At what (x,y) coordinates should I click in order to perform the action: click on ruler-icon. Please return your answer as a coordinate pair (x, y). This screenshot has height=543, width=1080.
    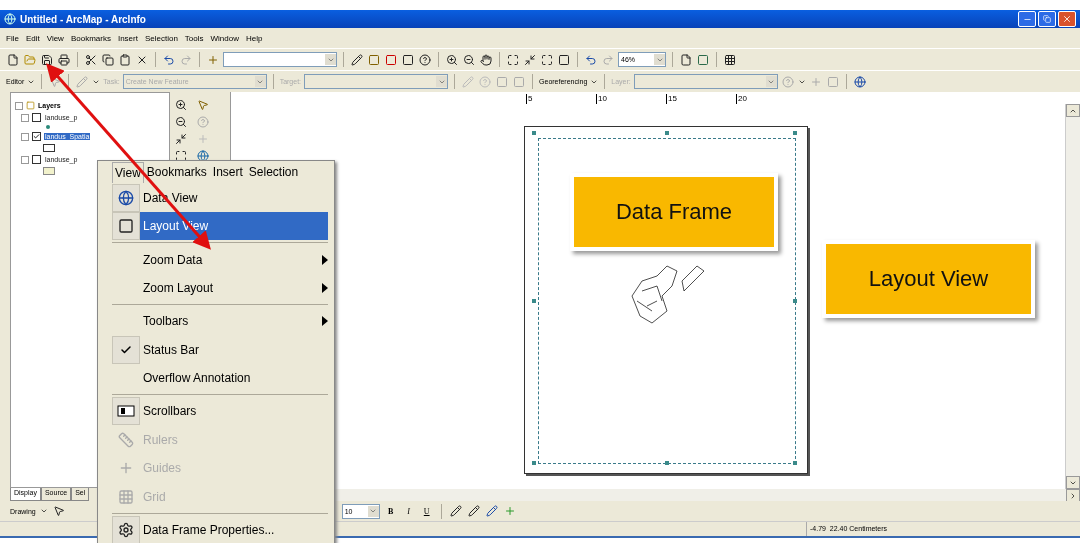
    Looking at the image, I should click on (126, 439).